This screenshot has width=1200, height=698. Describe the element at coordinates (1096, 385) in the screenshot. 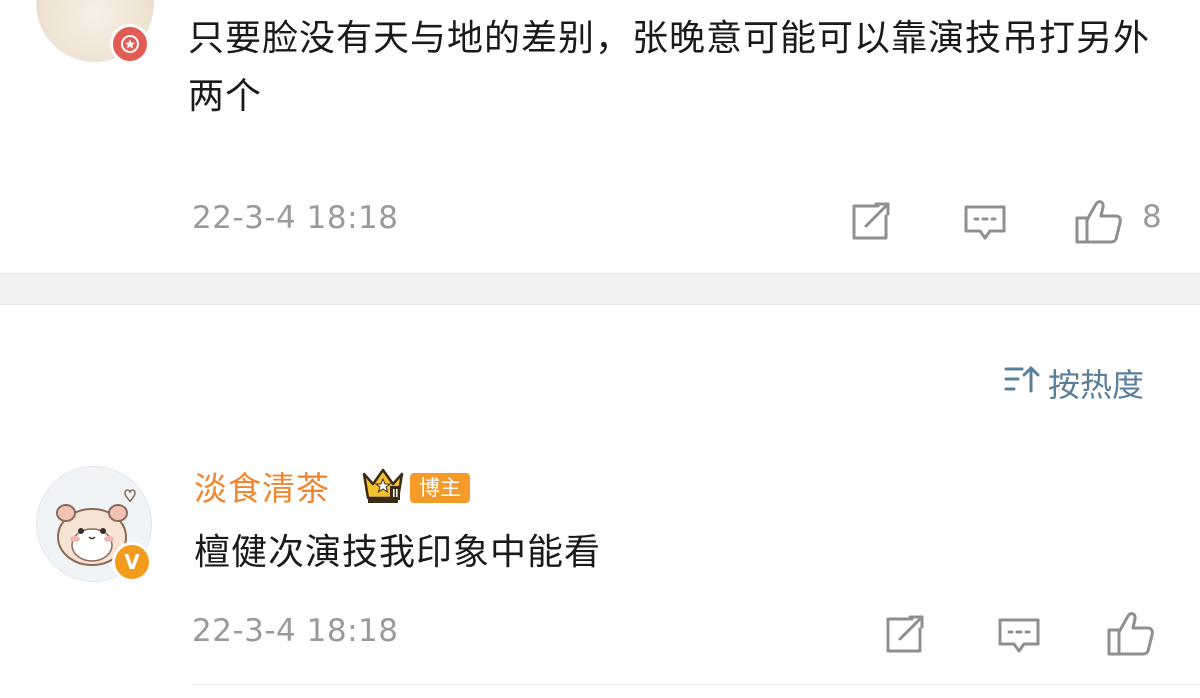

I see `sort-label: 按热度` at that location.